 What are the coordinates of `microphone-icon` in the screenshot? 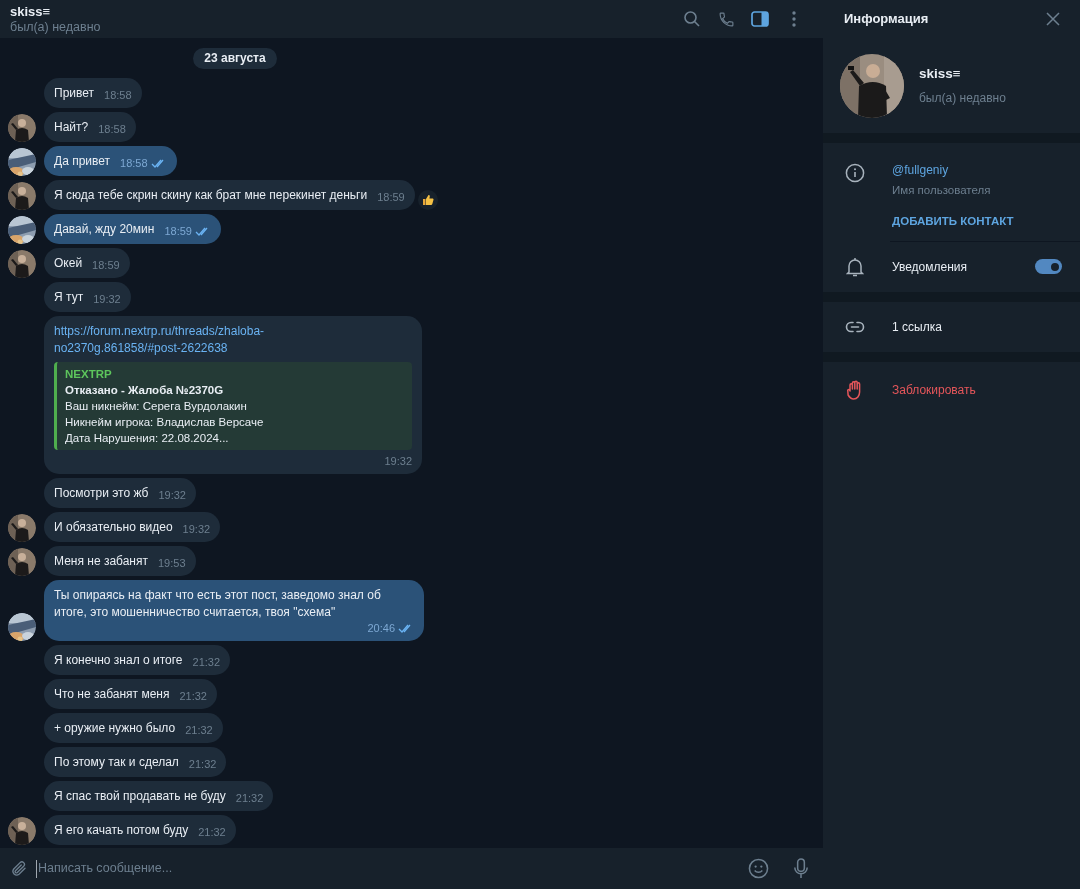 It's located at (801, 868).